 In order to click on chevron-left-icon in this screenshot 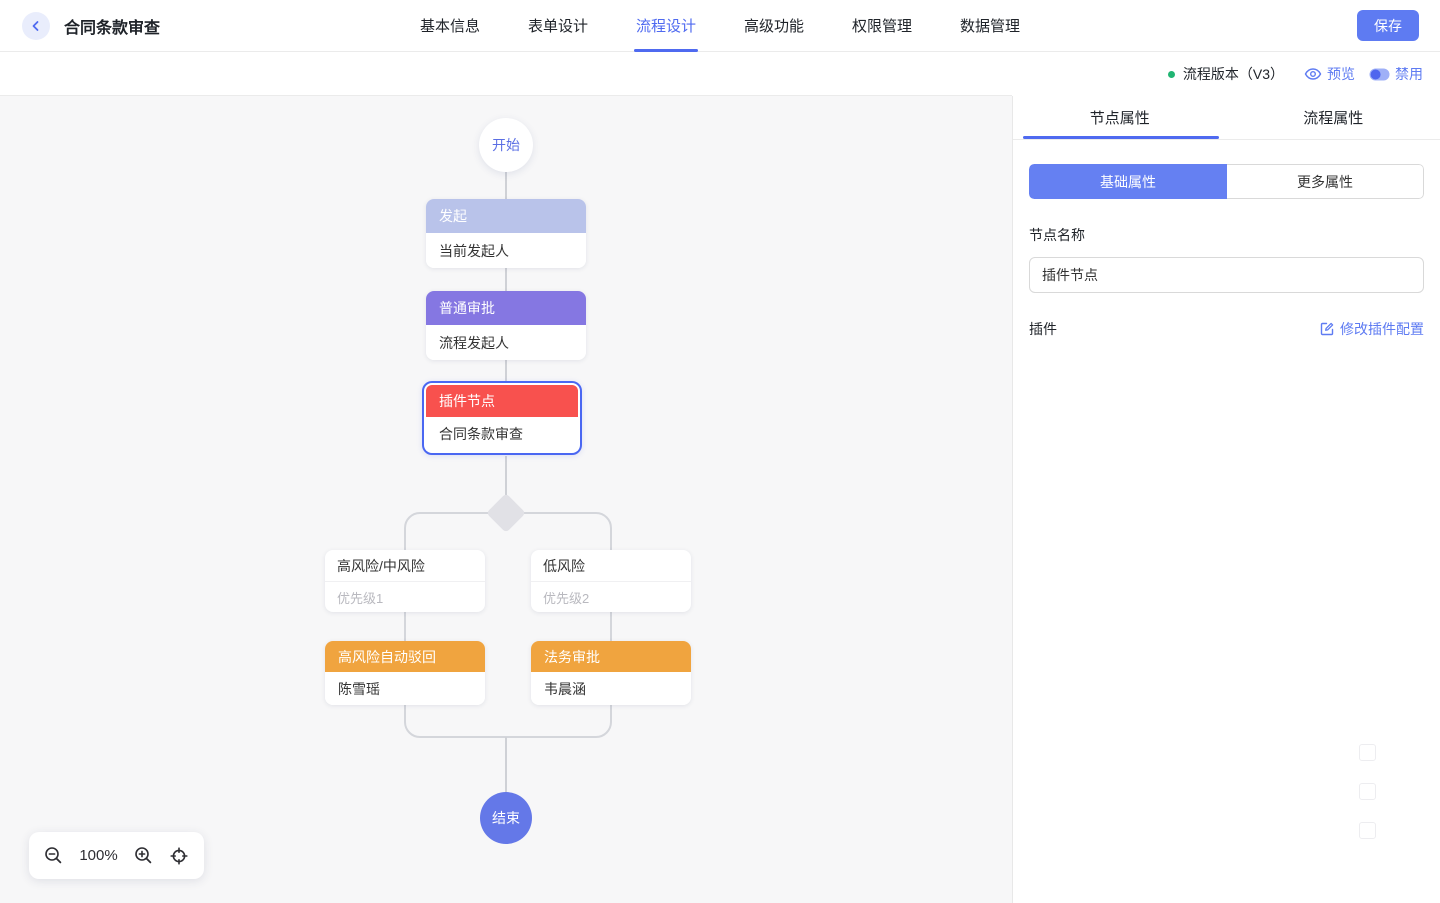, I will do `click(36, 26)`.